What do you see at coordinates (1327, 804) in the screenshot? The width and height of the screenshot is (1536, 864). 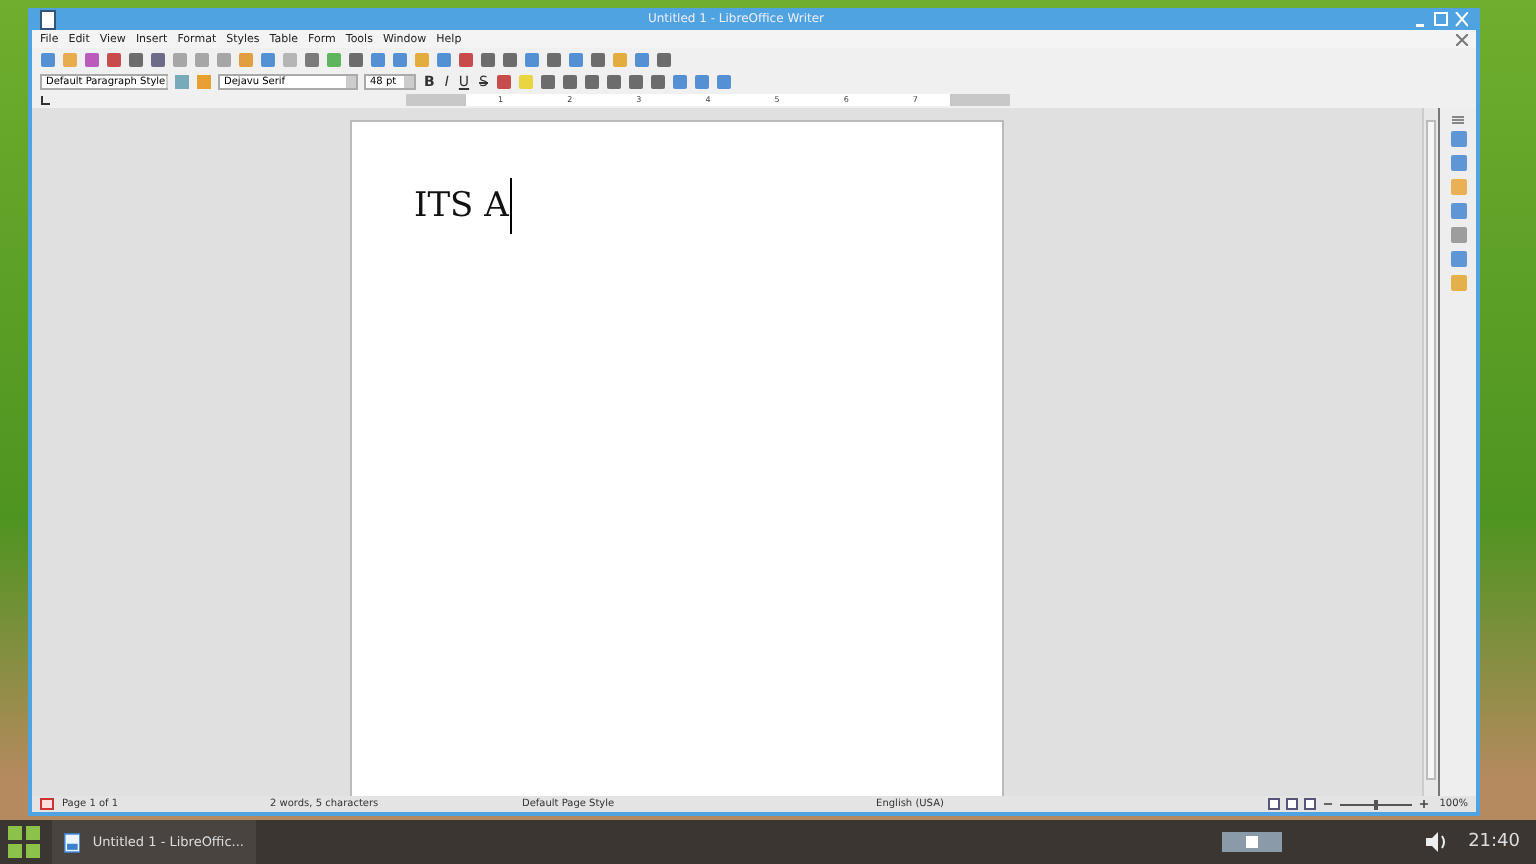 I see `zoom-out-icon` at bounding box center [1327, 804].